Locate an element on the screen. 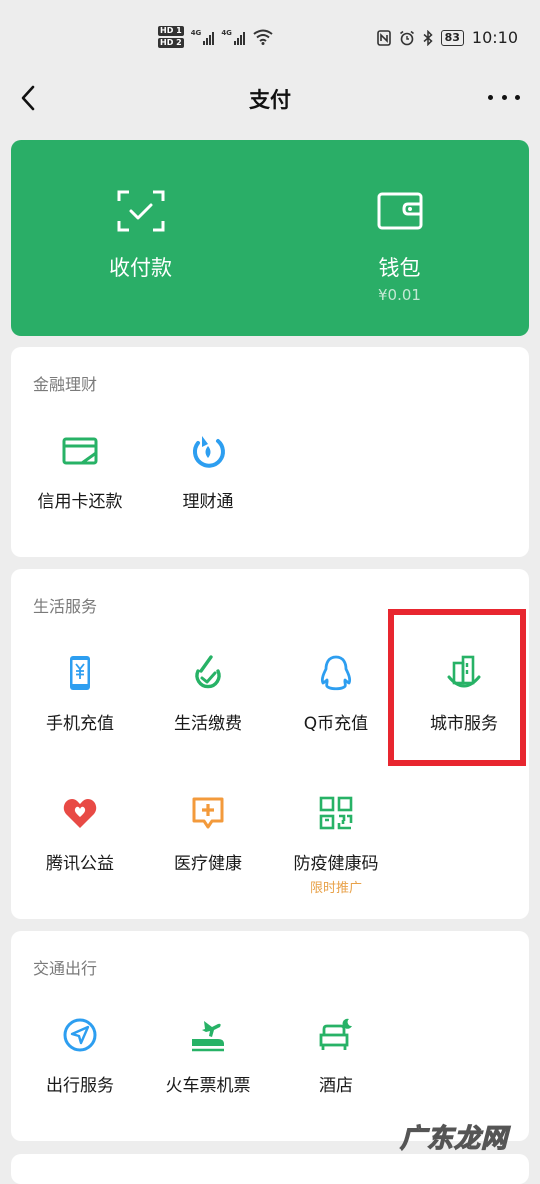  service-label: 出行服务 is located at coordinates (80, 1086).